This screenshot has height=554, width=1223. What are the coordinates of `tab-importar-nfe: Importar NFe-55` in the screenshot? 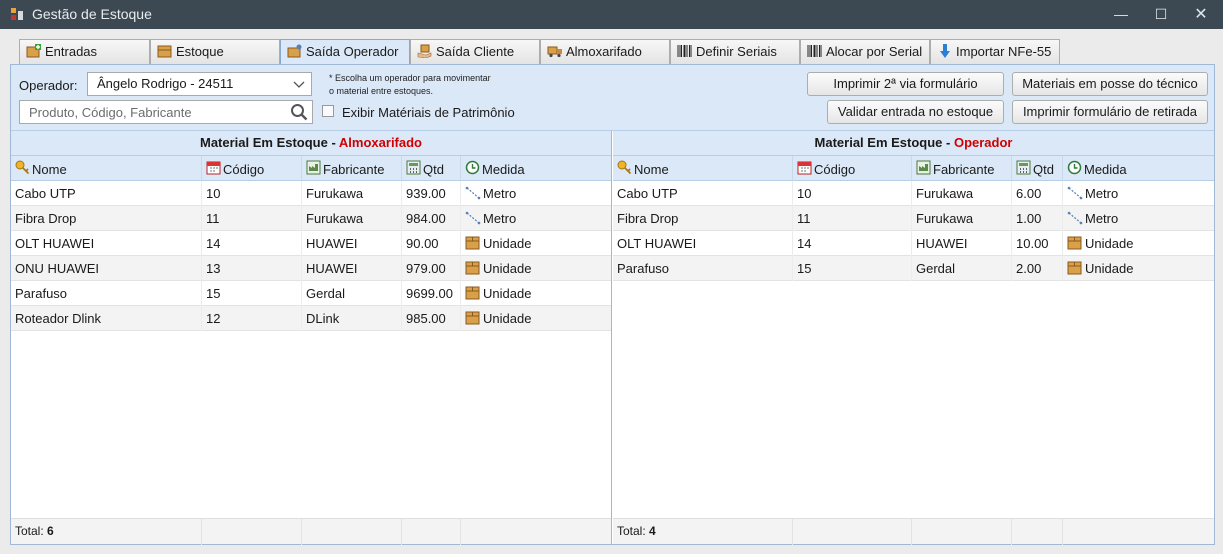 It's located at (995, 52).